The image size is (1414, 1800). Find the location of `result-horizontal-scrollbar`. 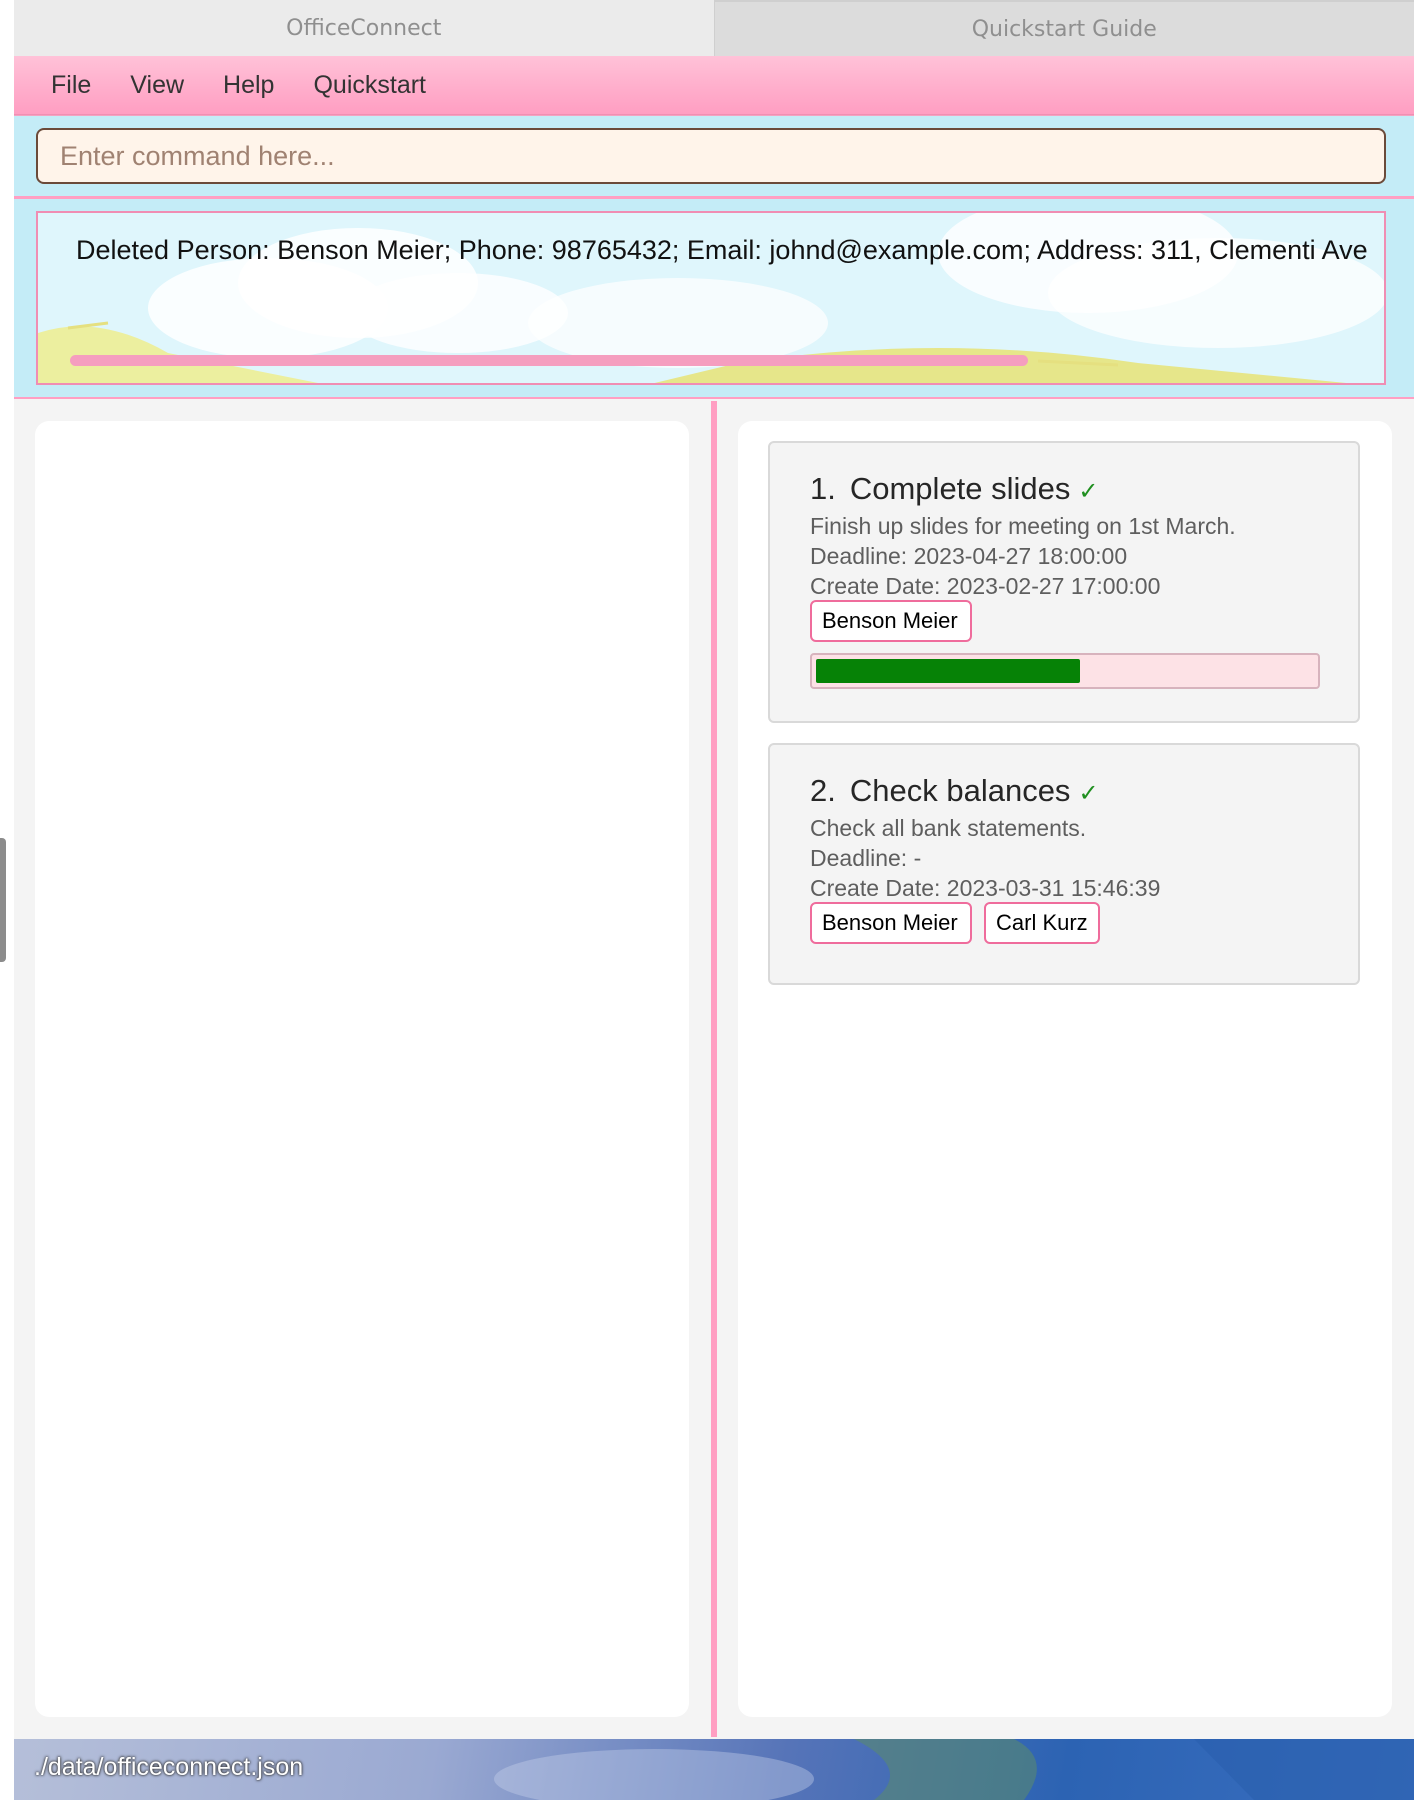

result-horizontal-scrollbar is located at coordinates (549, 360).